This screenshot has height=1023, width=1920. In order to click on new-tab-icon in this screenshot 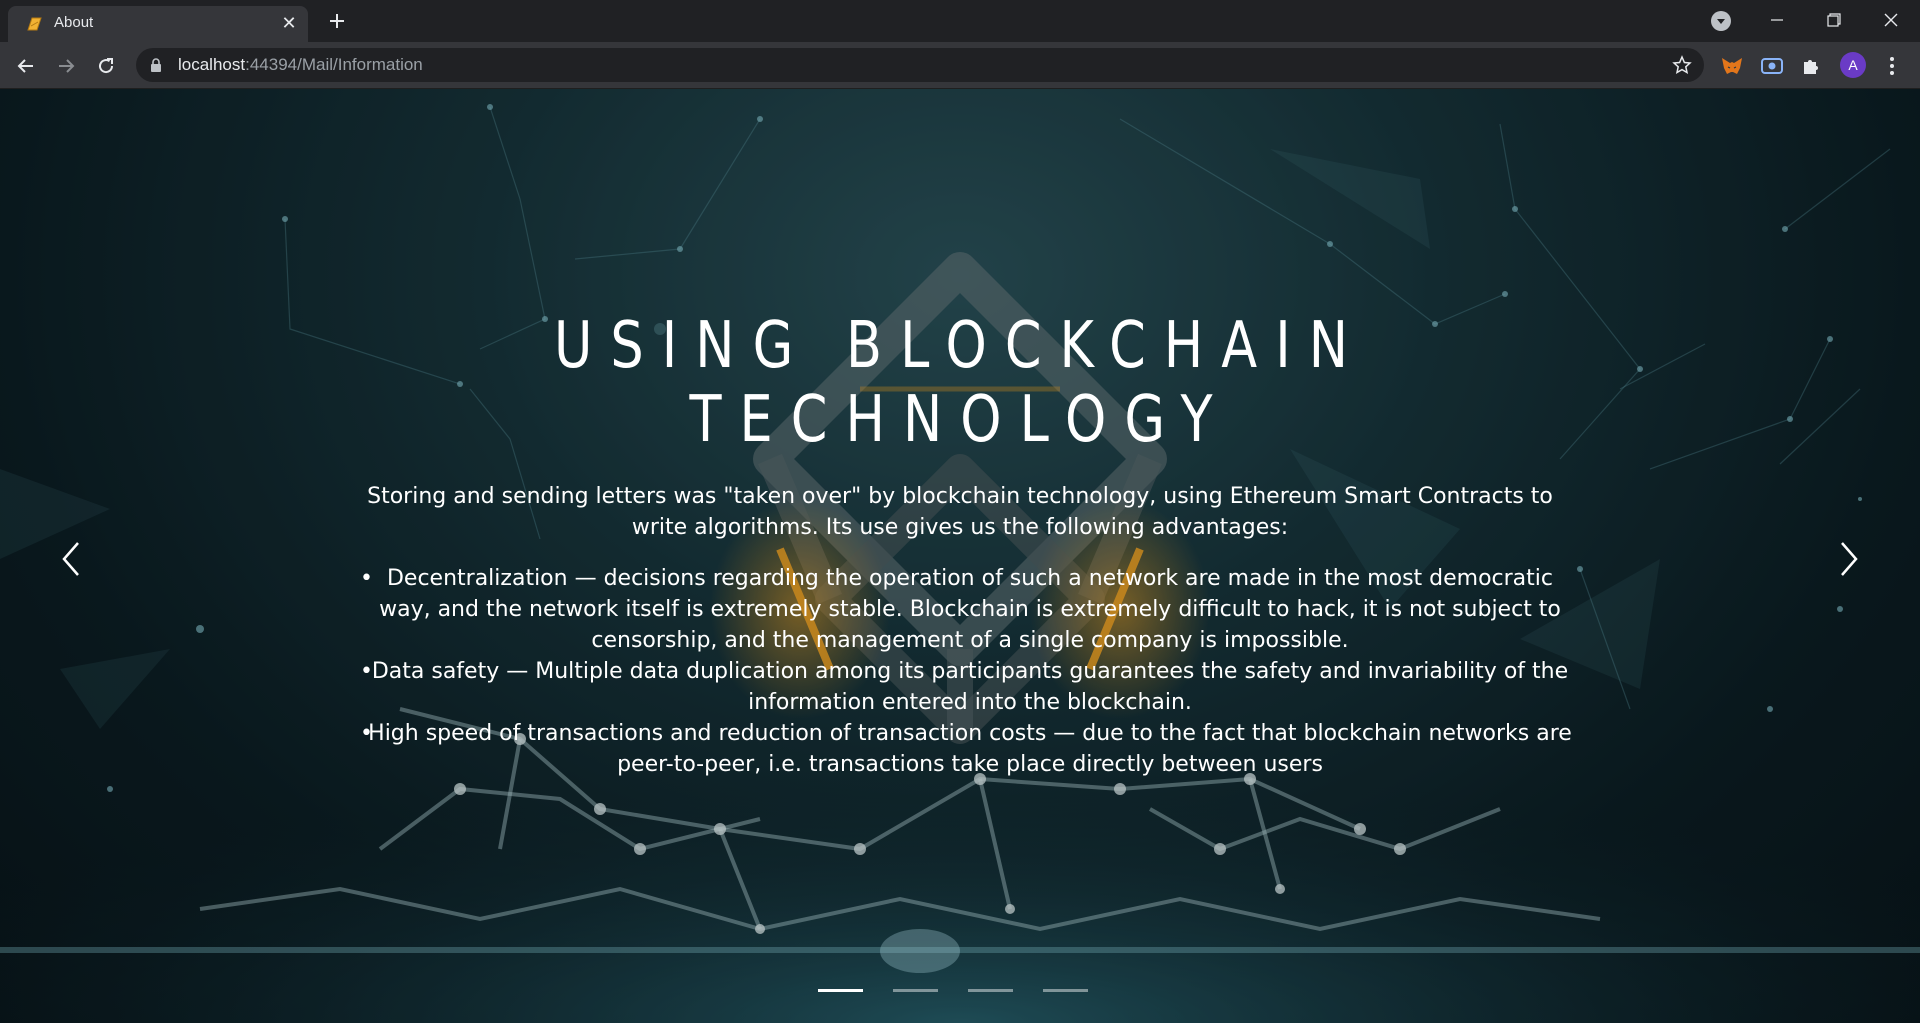, I will do `click(337, 21)`.